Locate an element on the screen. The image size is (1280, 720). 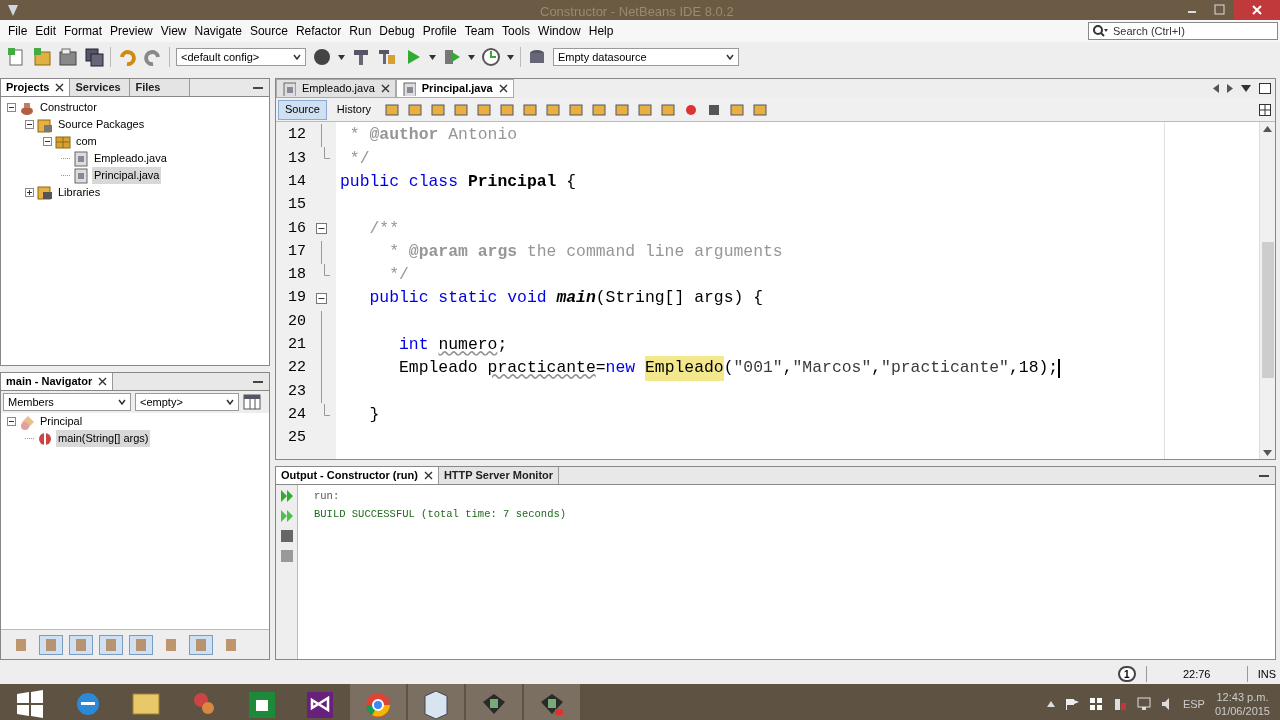
maximize-icon is located at coordinates (1265, 88).